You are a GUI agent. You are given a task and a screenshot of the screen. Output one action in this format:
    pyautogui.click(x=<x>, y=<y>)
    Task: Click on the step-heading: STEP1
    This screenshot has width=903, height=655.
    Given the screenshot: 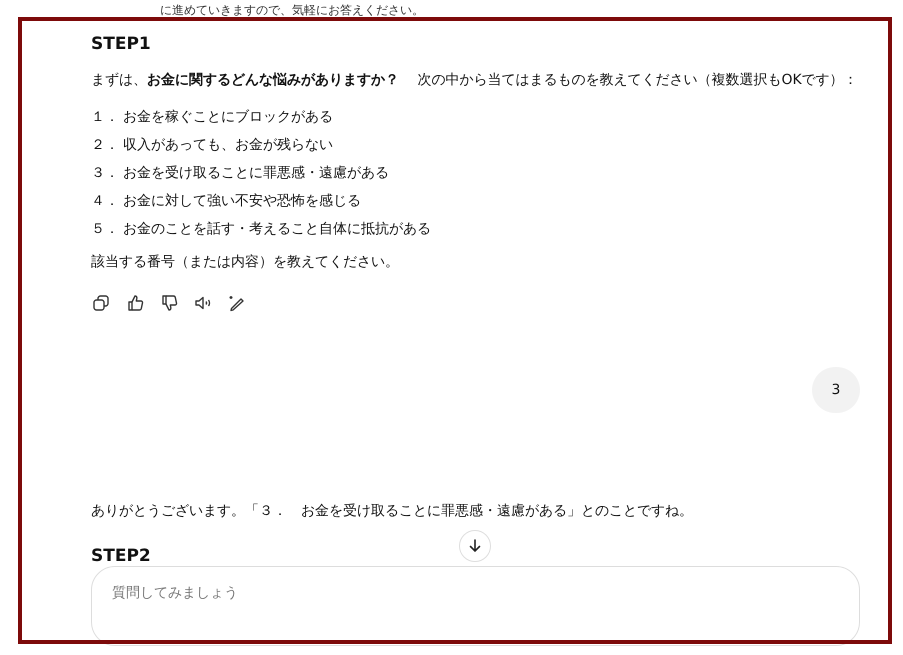 What is the action you would take?
    pyautogui.click(x=121, y=44)
    